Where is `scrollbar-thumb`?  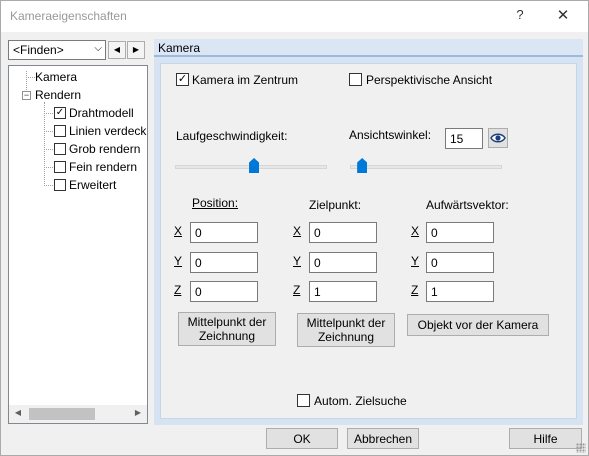
scrollbar-thumb is located at coordinates (62, 414).